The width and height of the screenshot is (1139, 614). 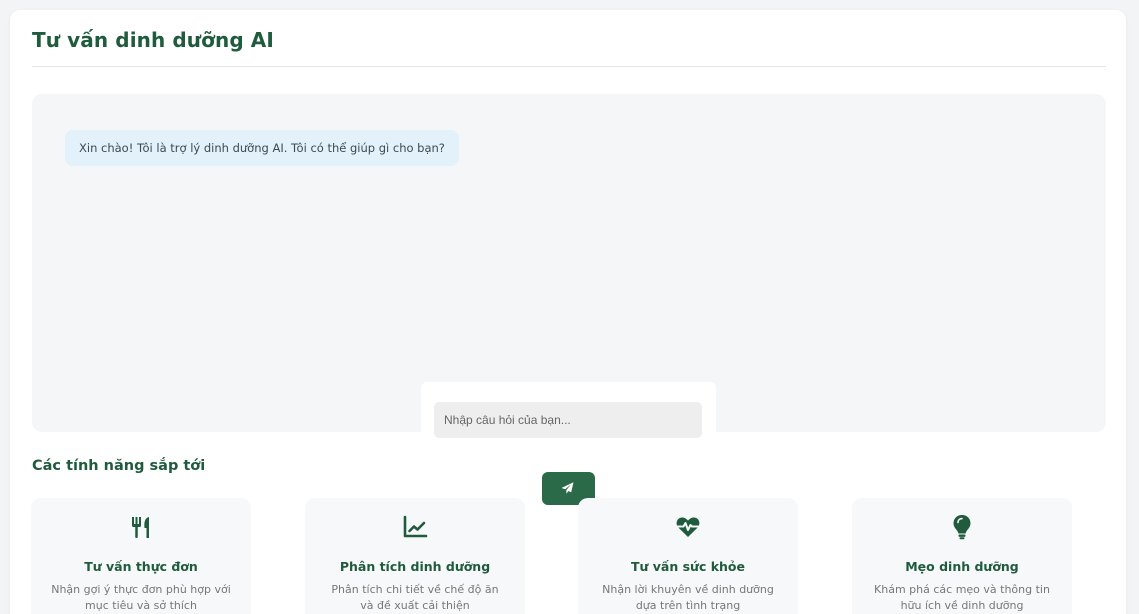 What do you see at coordinates (567, 488) in the screenshot?
I see `paper-plane-icon` at bounding box center [567, 488].